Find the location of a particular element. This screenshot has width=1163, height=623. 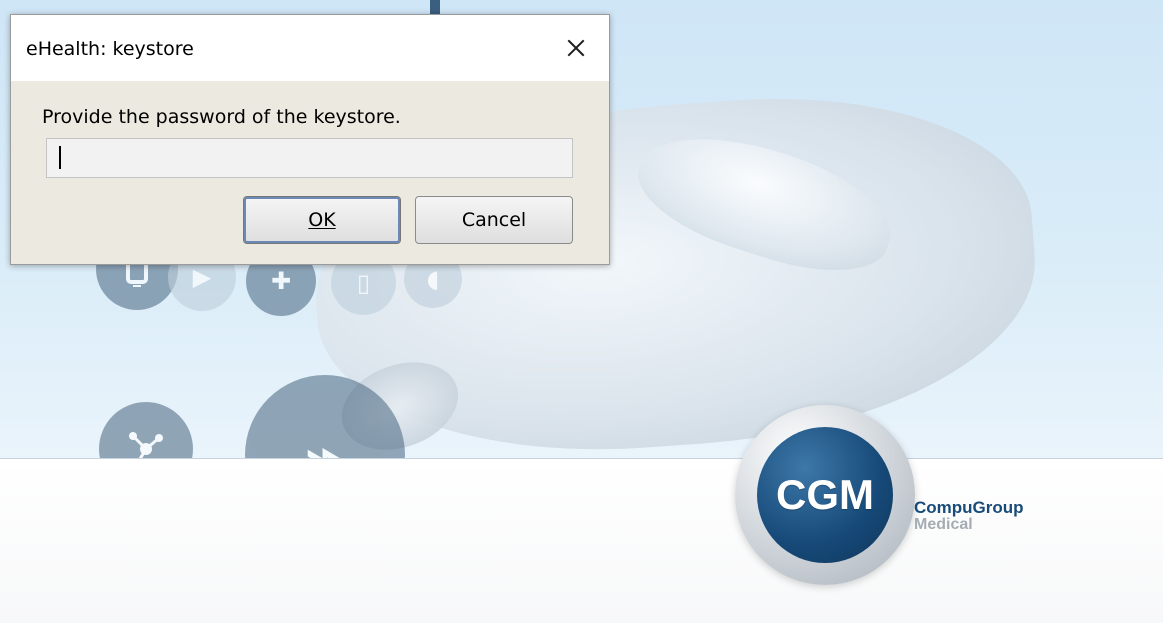

dialog-title: eHealth: keystore is located at coordinates (110, 49).